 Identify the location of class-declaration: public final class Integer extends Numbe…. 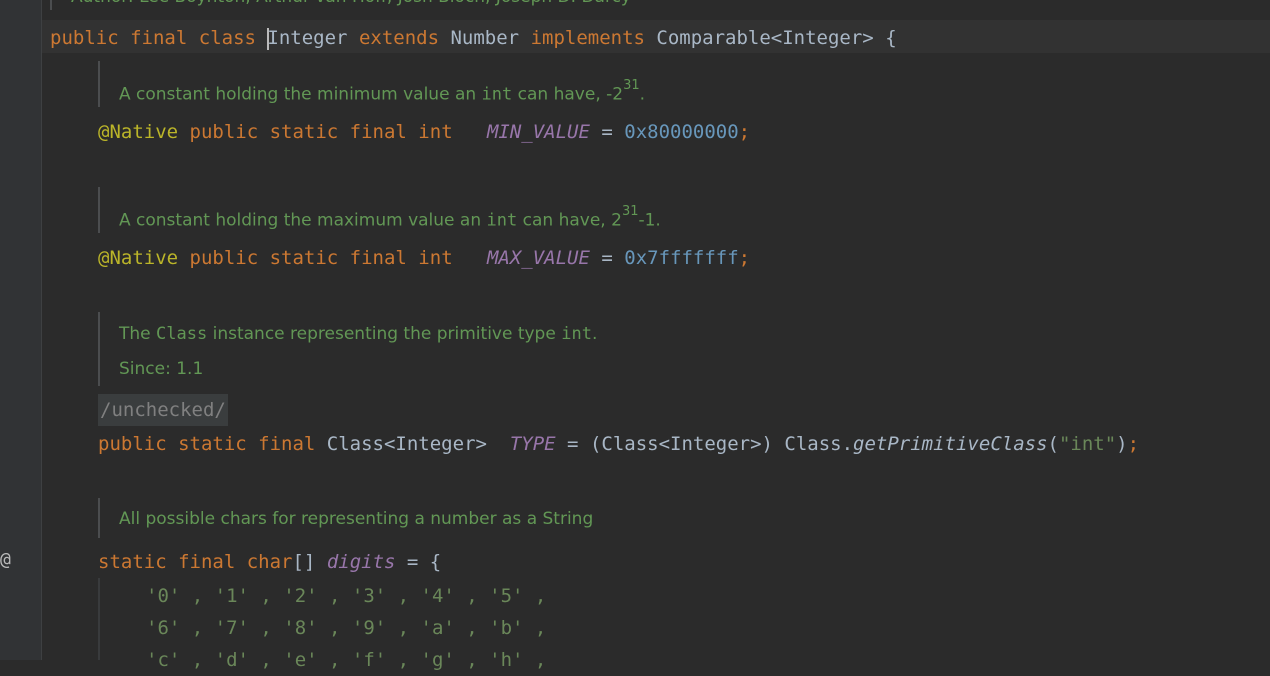
(473, 38).